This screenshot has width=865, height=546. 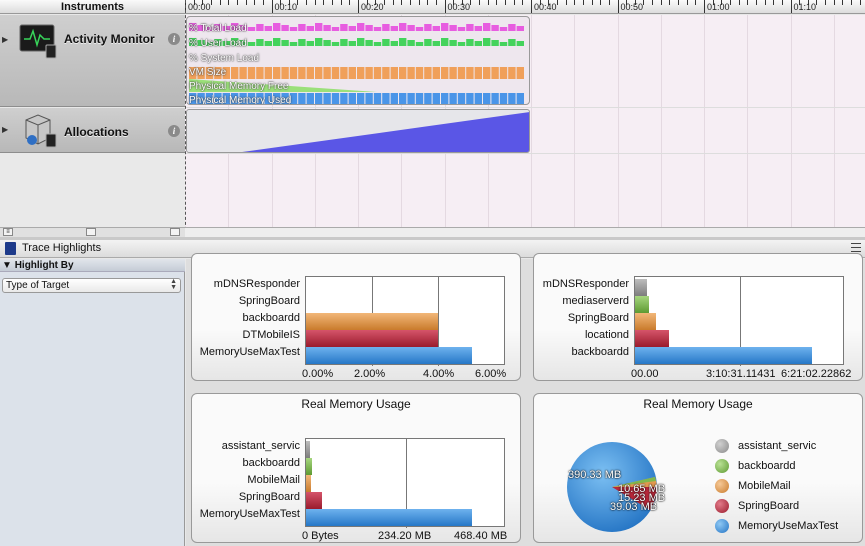 I want to click on ruler-label: 01:10, so click(x=805, y=7).